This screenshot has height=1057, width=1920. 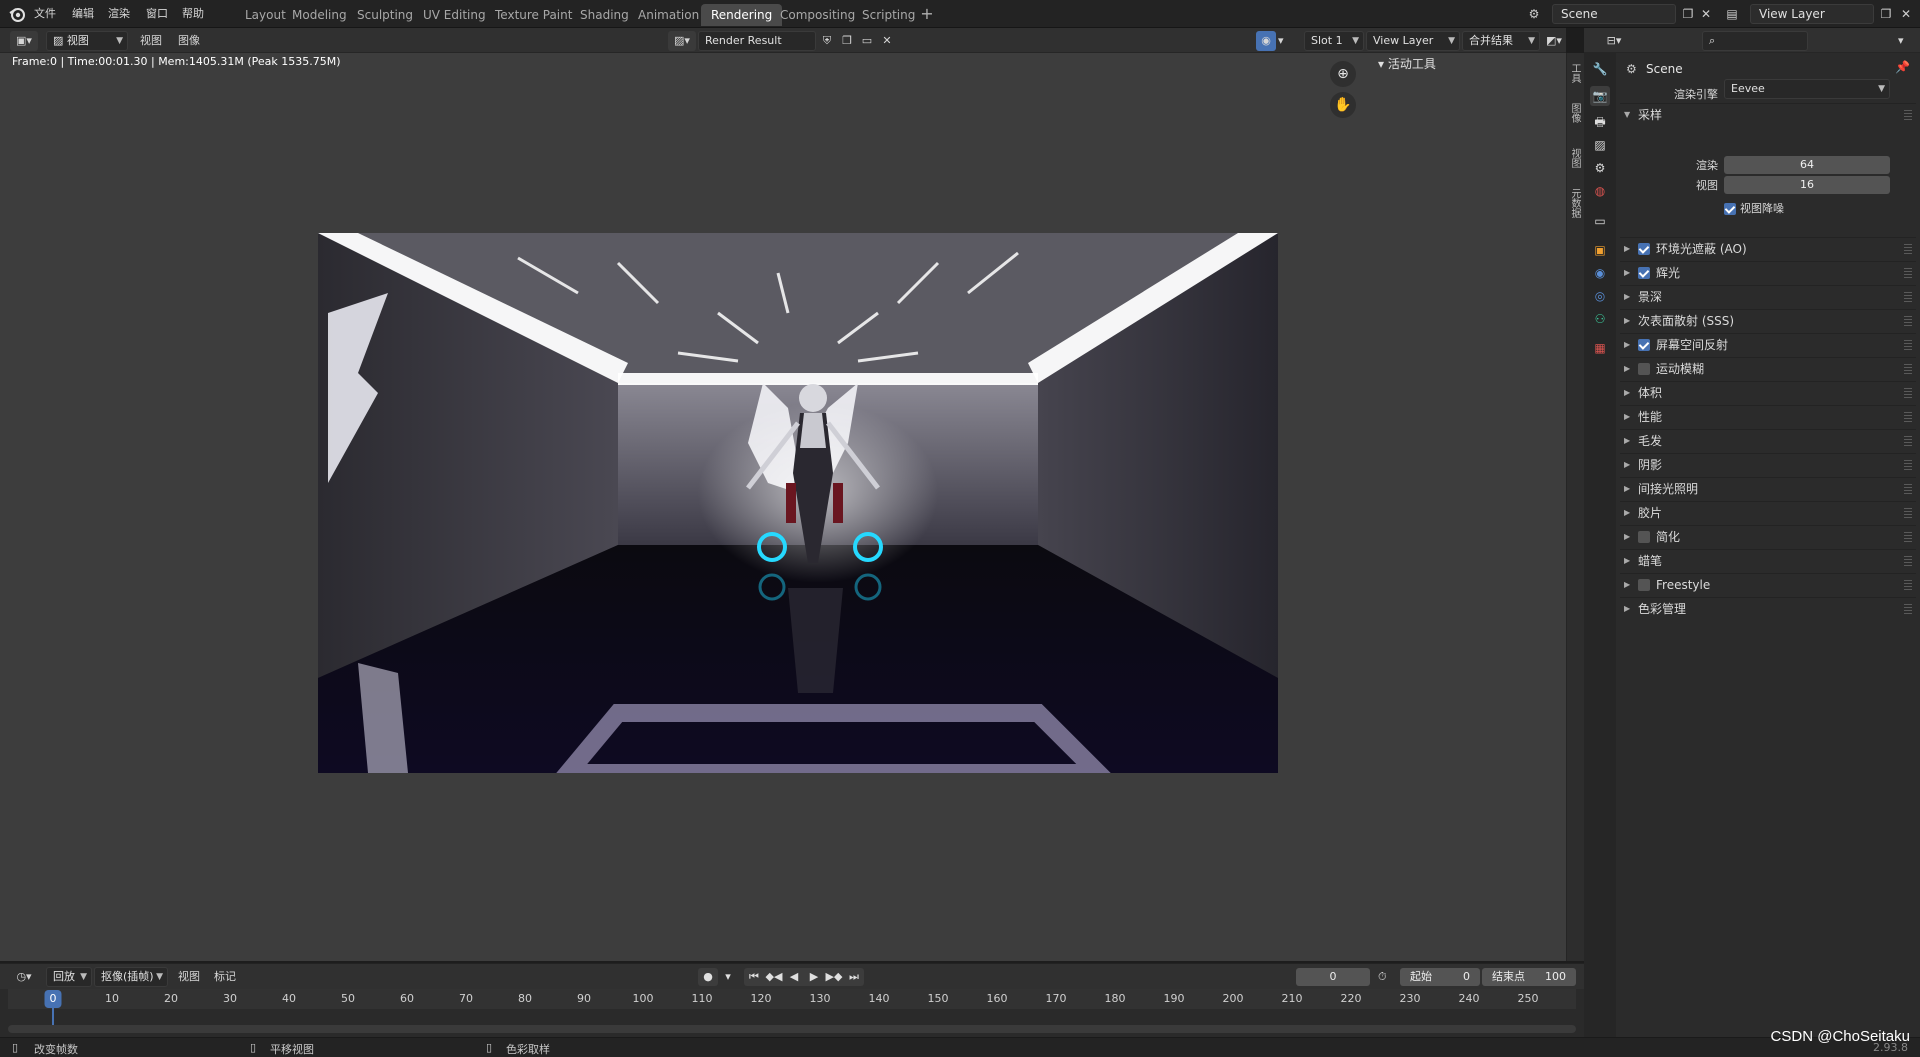 I want to click on texture-tab-icon: ▦, so click(x=1600, y=348).